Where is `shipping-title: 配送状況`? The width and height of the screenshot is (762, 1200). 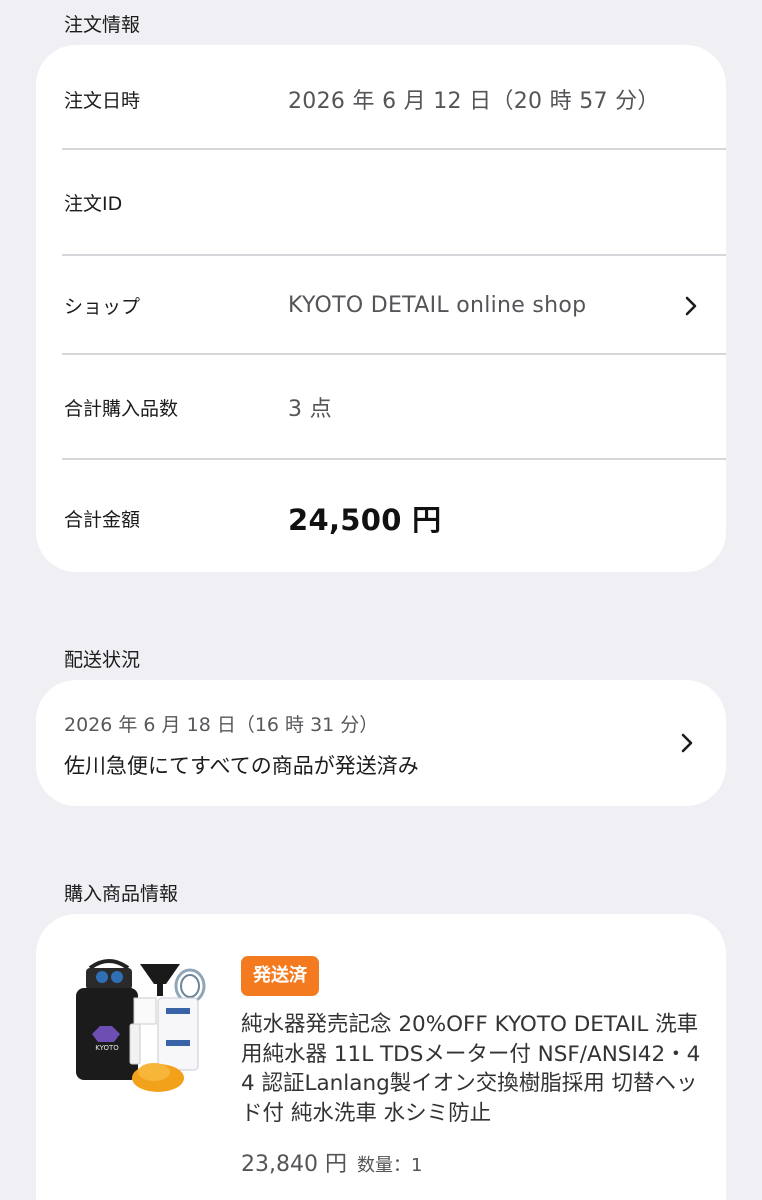
shipping-title: 配送状況 is located at coordinates (102, 660).